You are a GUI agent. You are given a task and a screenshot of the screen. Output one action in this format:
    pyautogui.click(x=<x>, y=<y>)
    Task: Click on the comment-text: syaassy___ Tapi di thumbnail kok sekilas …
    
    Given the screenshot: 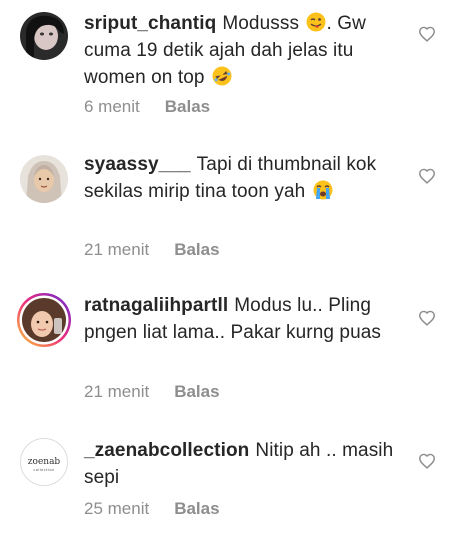 What is the action you would take?
    pyautogui.click(x=244, y=178)
    